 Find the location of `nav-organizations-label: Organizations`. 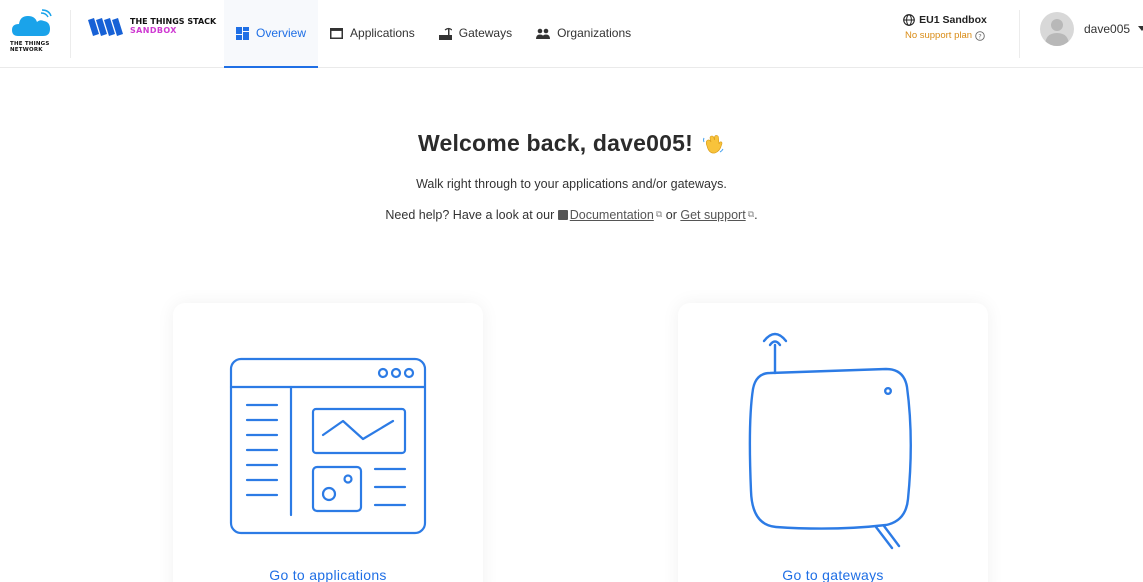

nav-organizations-label: Organizations is located at coordinates (594, 33).